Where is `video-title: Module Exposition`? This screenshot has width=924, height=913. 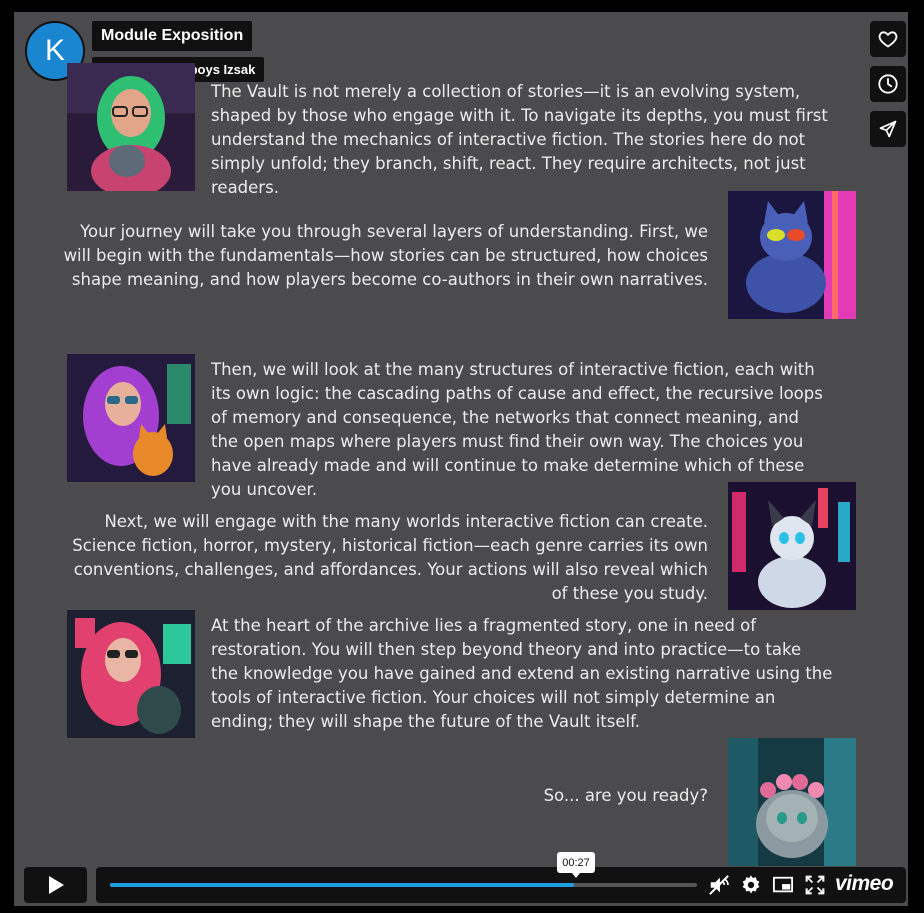 video-title: Module Exposition is located at coordinates (172, 36).